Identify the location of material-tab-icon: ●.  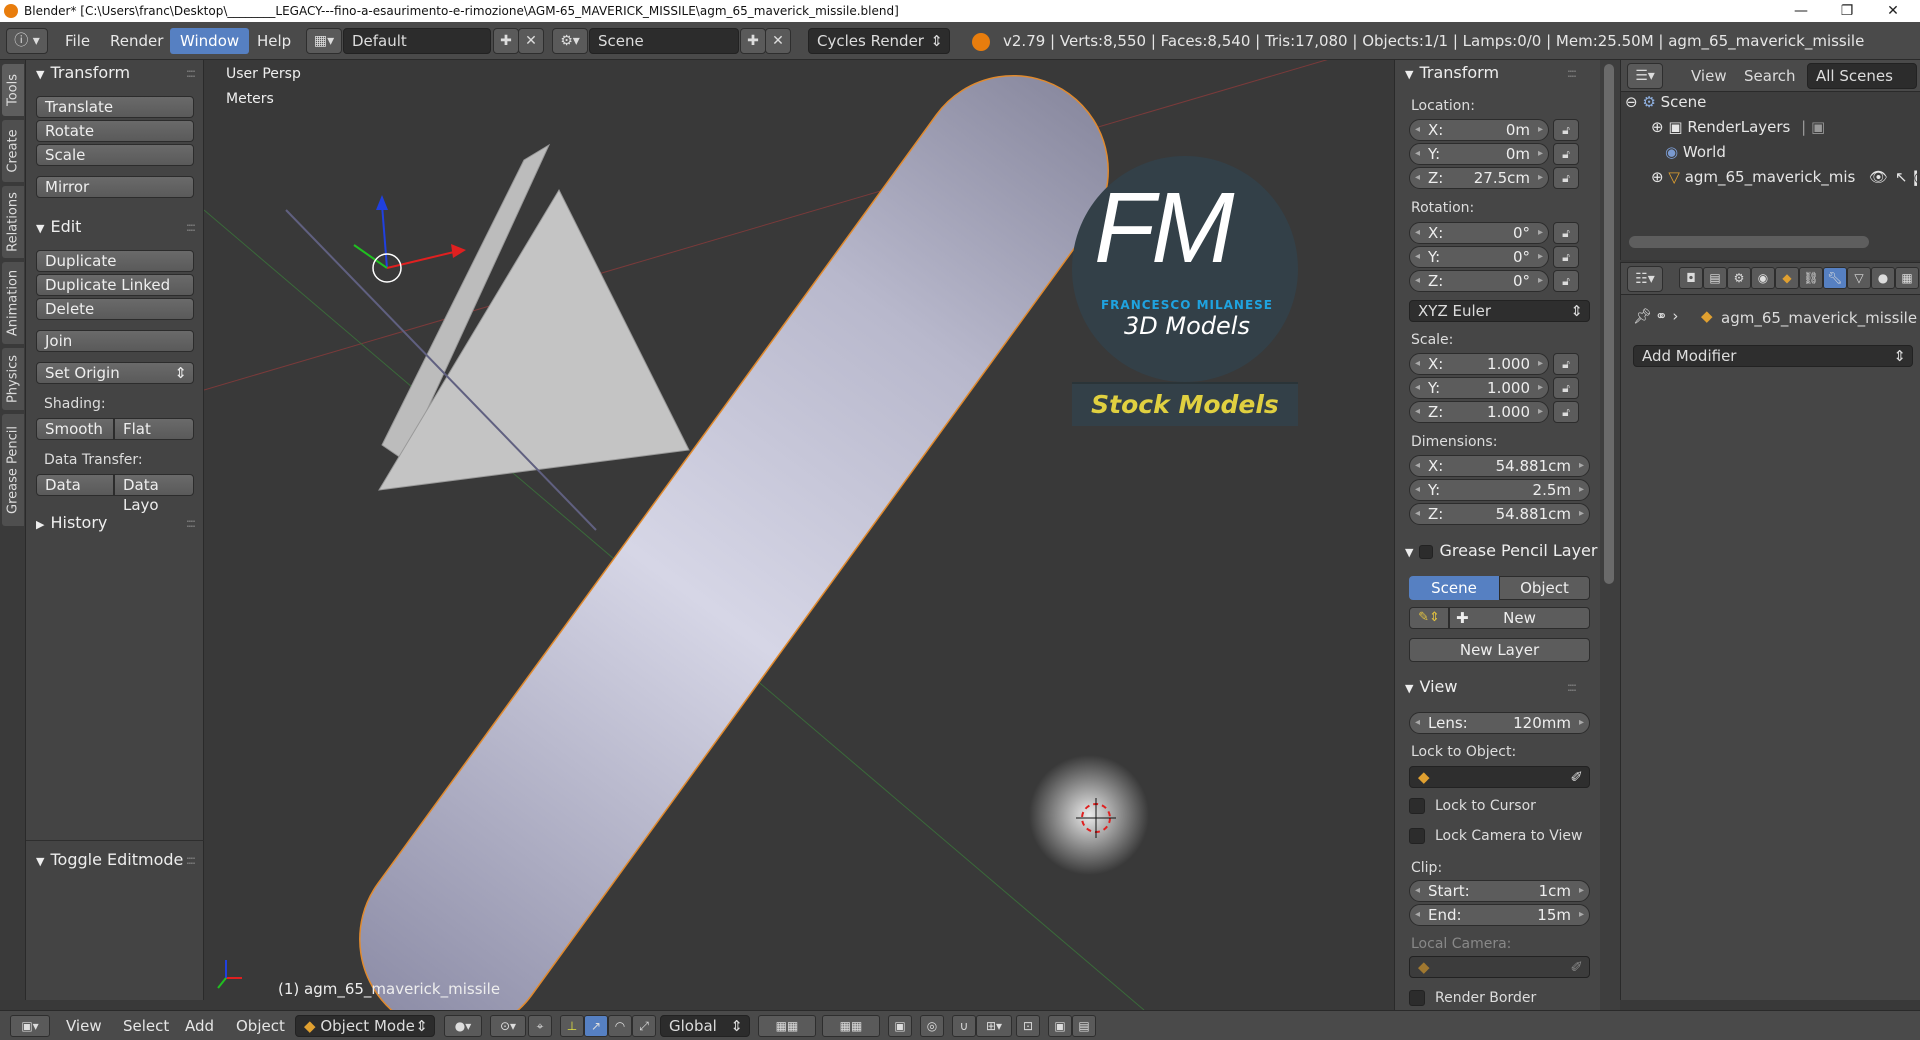
(1883, 278).